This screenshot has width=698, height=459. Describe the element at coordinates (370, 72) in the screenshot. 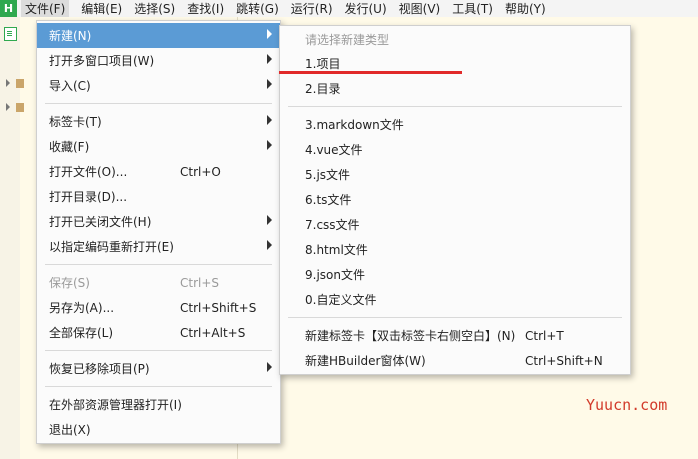

I see `annotation-underline` at that location.